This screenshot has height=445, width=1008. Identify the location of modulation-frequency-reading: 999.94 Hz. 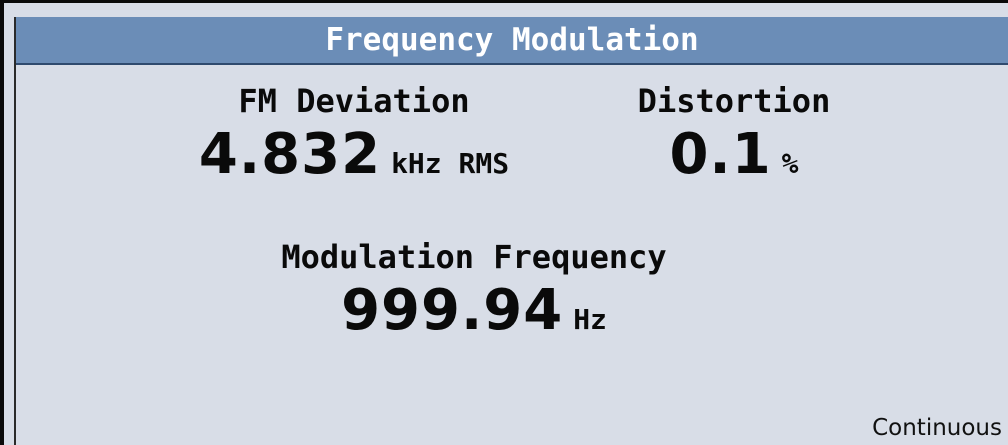
(474, 311).